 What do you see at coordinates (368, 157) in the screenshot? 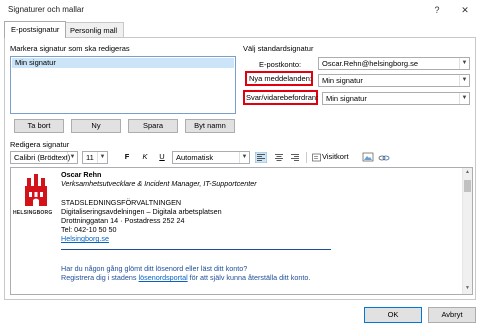
I see `insert-picture-icon` at bounding box center [368, 157].